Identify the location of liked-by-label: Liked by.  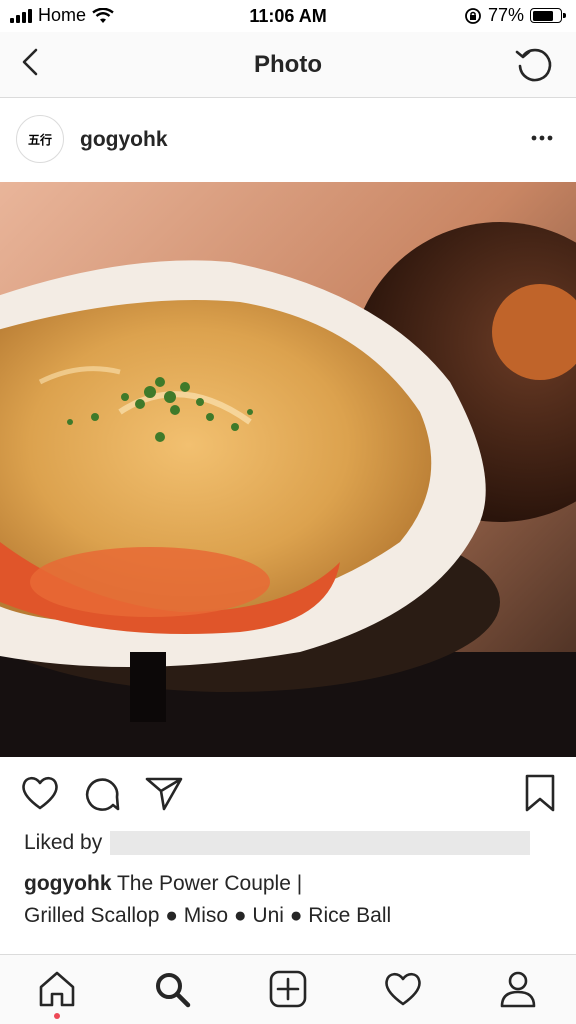
(63, 842).